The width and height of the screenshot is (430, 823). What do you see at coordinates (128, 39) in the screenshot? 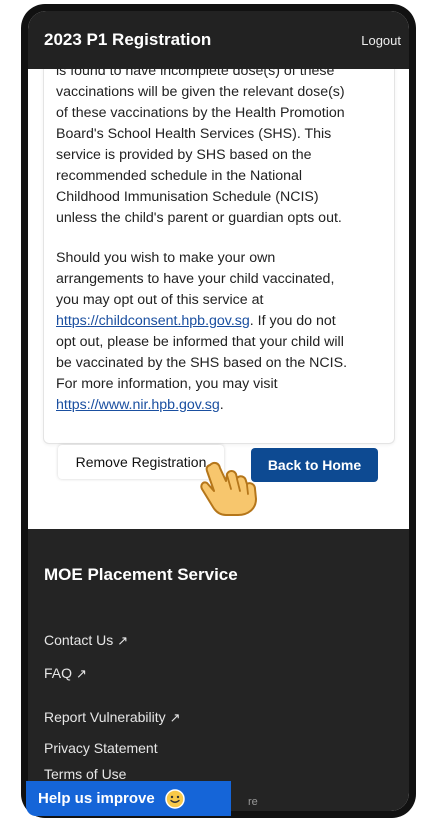
I see `page-title: 2023 P1 Registration` at bounding box center [128, 39].